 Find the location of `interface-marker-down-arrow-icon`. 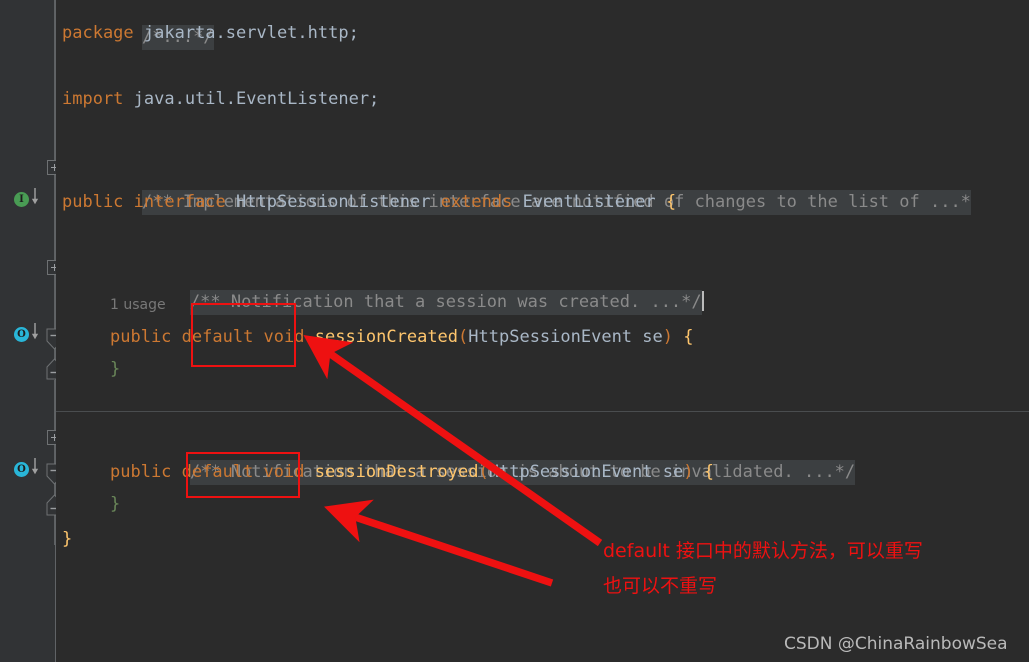

interface-marker-down-arrow-icon is located at coordinates (35, 196).